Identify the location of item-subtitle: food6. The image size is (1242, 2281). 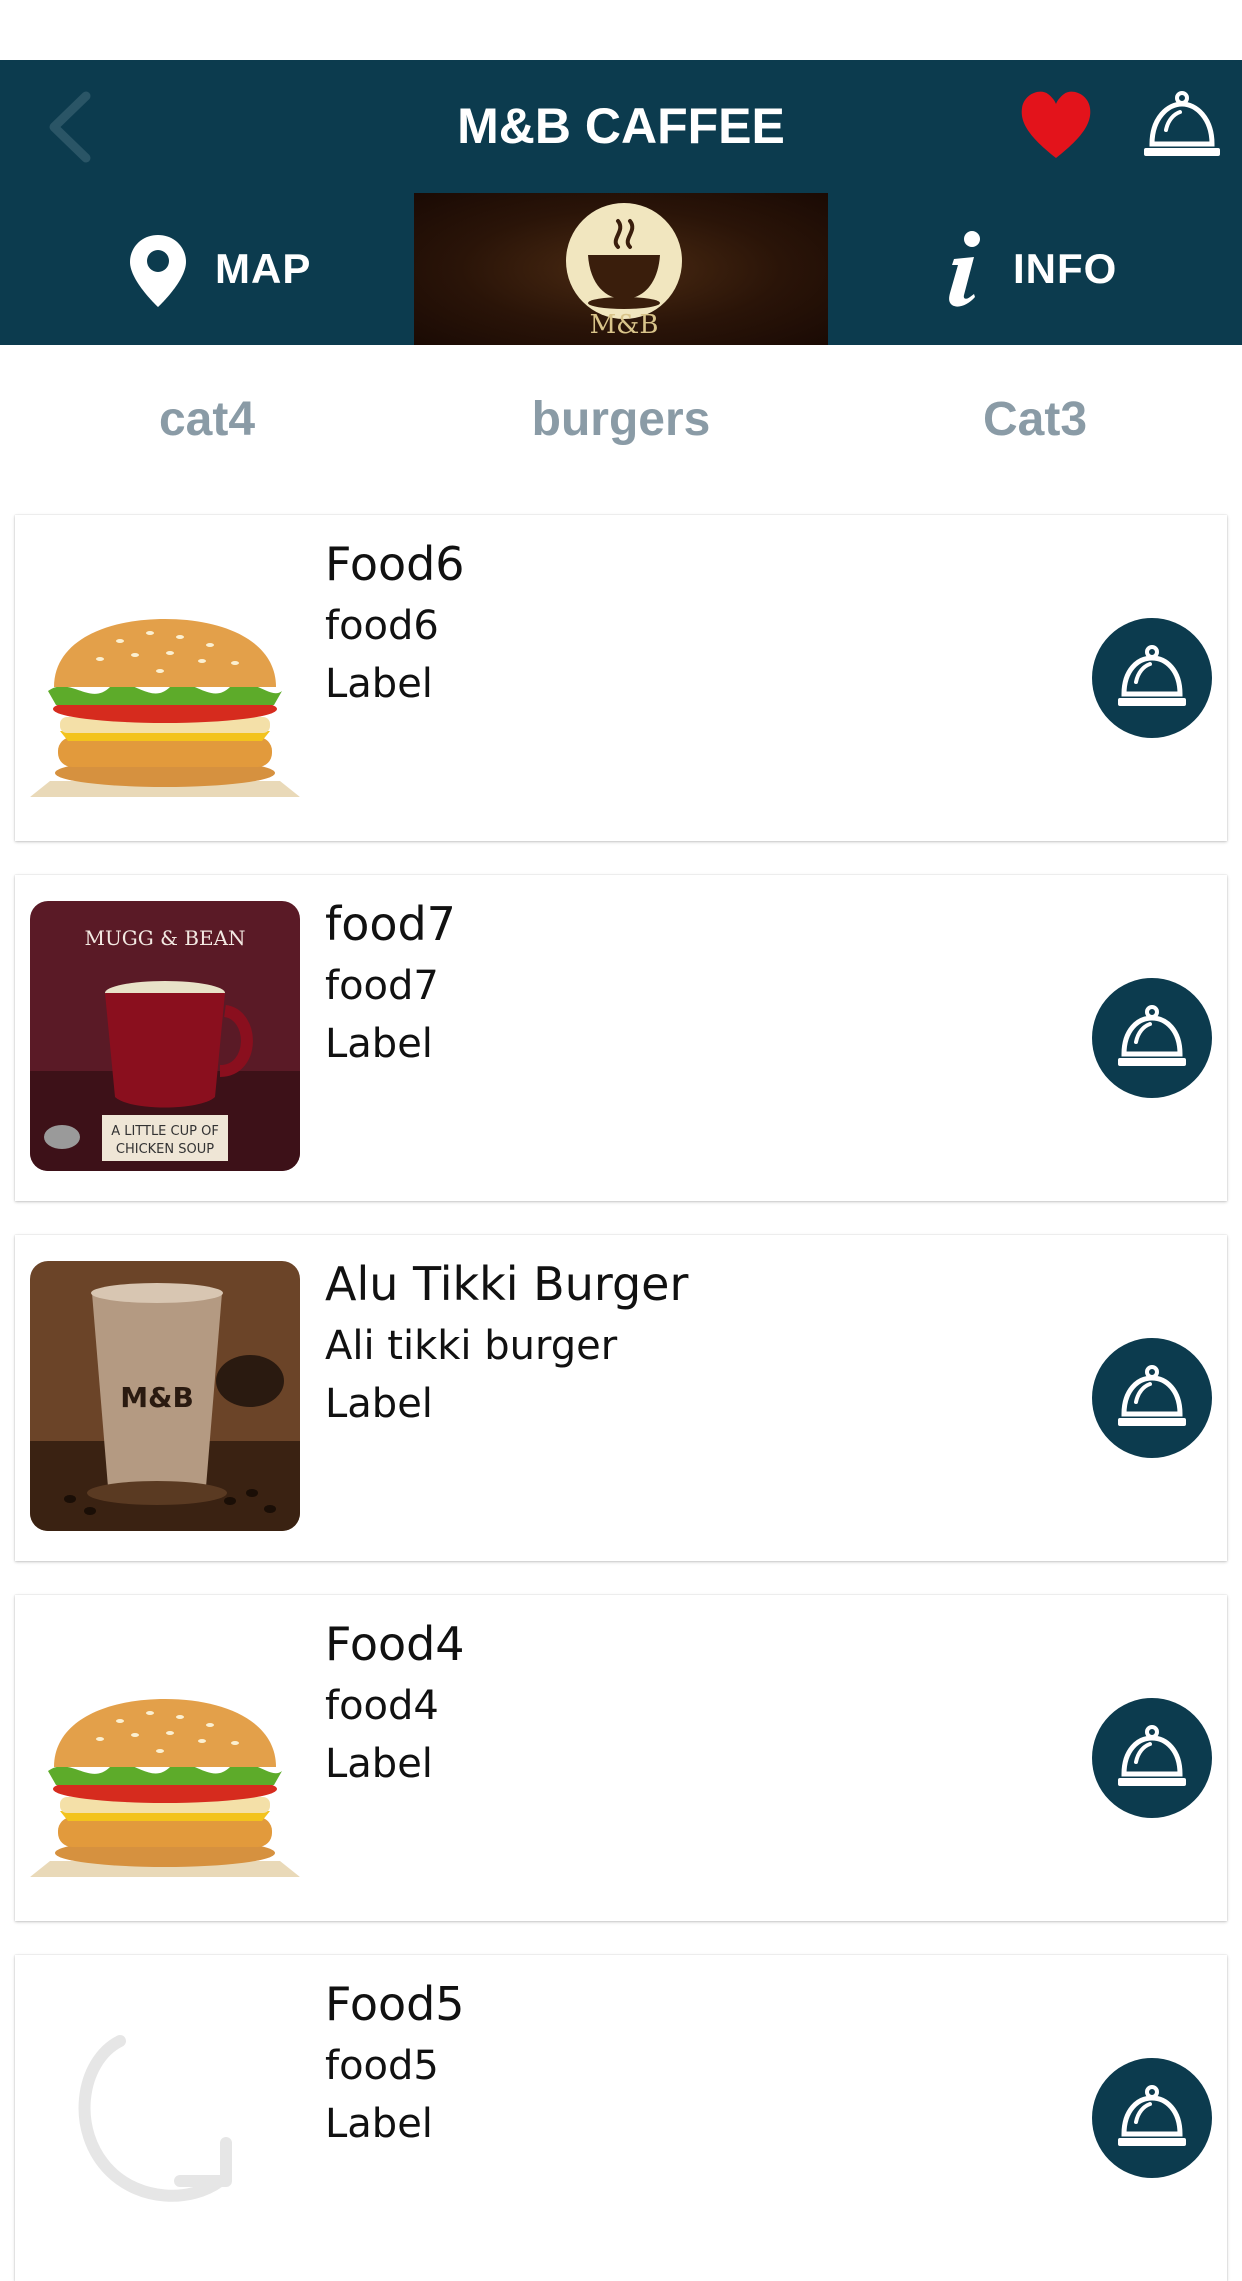
(382, 626).